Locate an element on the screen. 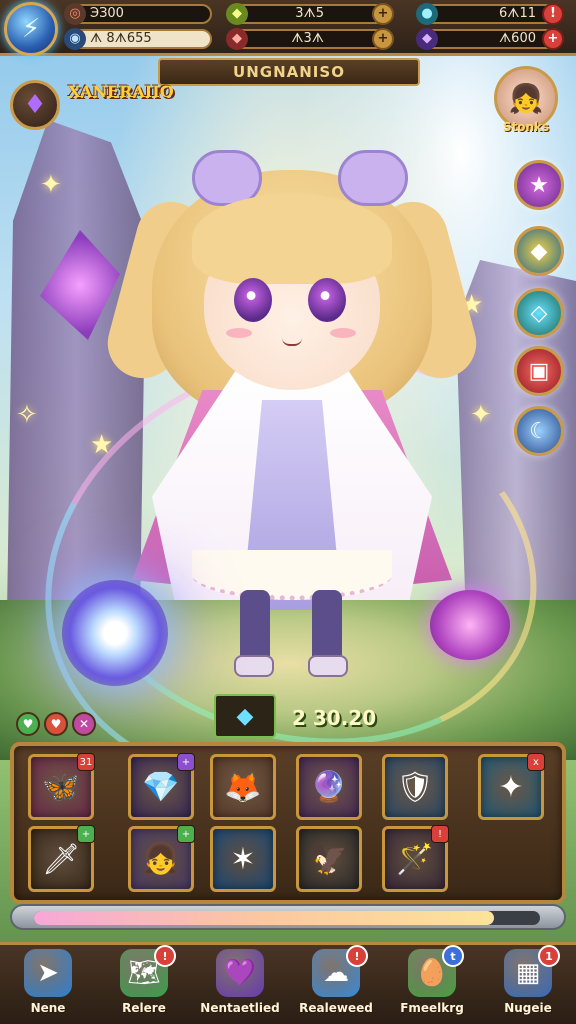 Image resolution: width=576 pixels, height=1024 pixels. nav-label: Relere is located at coordinates (144, 1008).